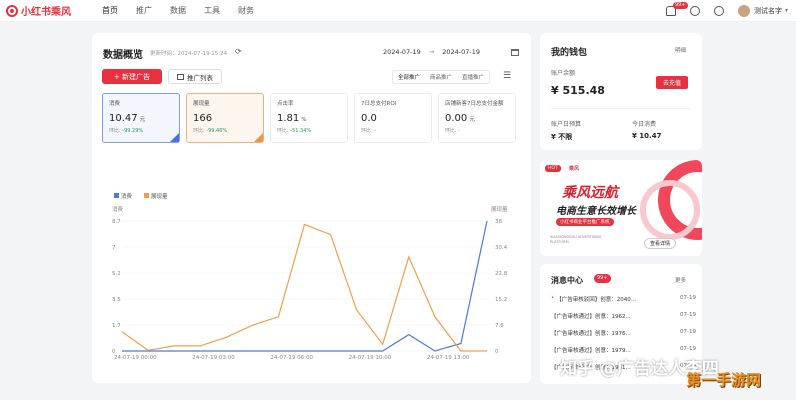  I want to click on left-axis-label: 消费, so click(118, 209).